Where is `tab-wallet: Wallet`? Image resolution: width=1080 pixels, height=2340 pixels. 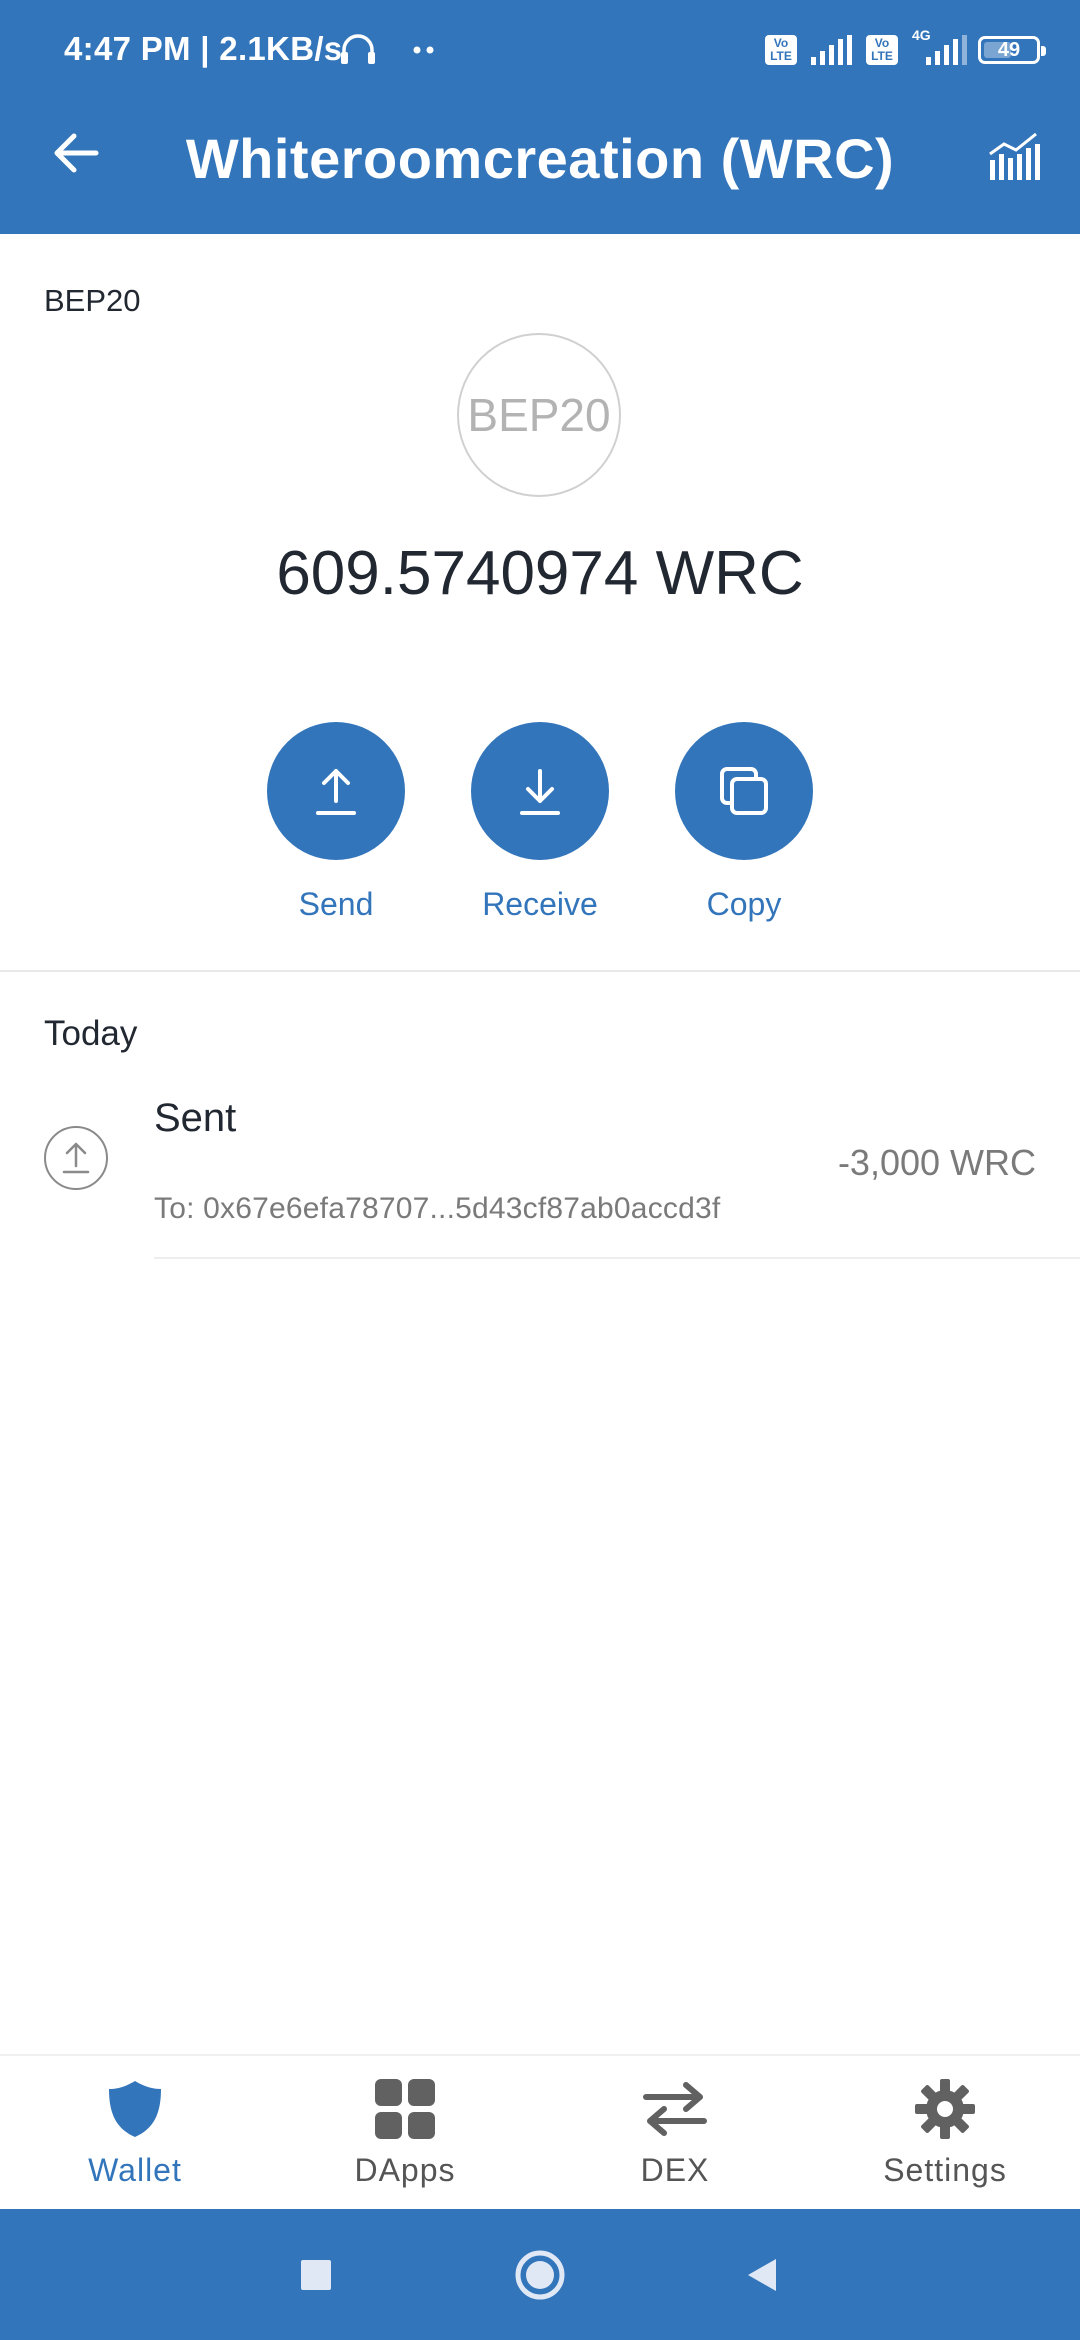
tab-wallet: Wallet is located at coordinates (135, 2132).